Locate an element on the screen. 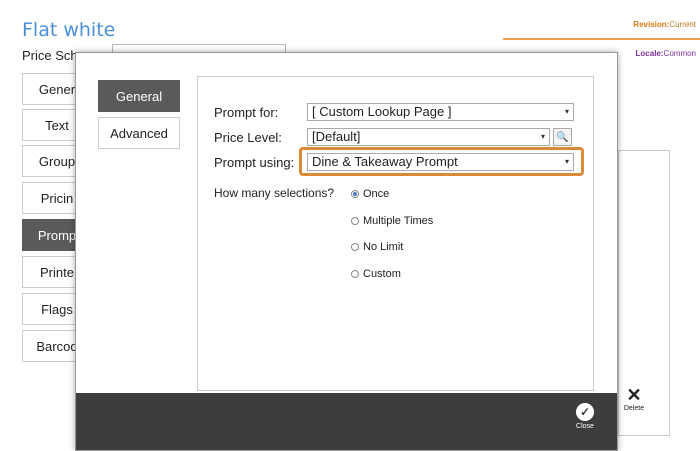  price-level-value: [Default] is located at coordinates (336, 136).